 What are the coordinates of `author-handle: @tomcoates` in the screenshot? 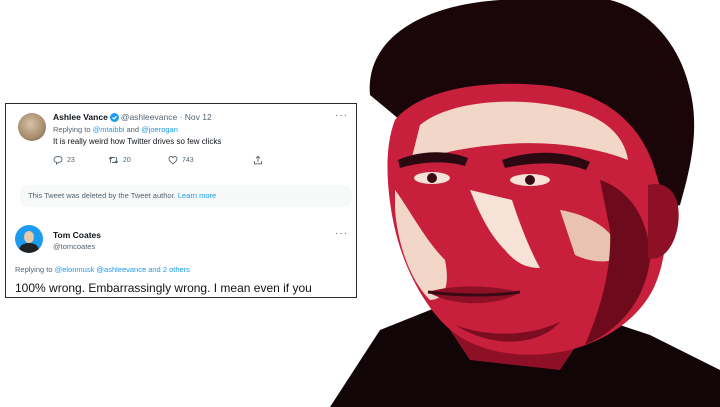 It's located at (74, 246).